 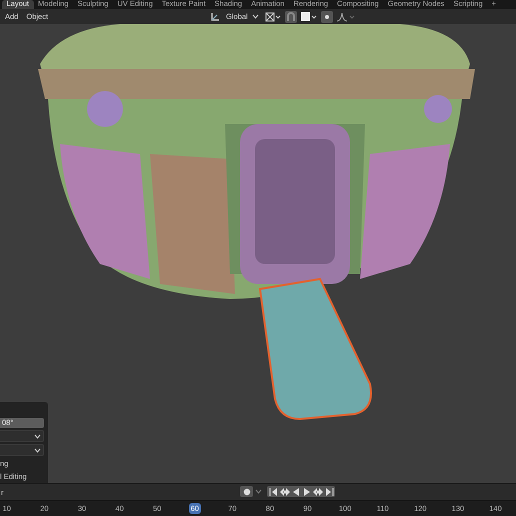 I want to click on pivot-point-icon, so click(x=272, y=17).